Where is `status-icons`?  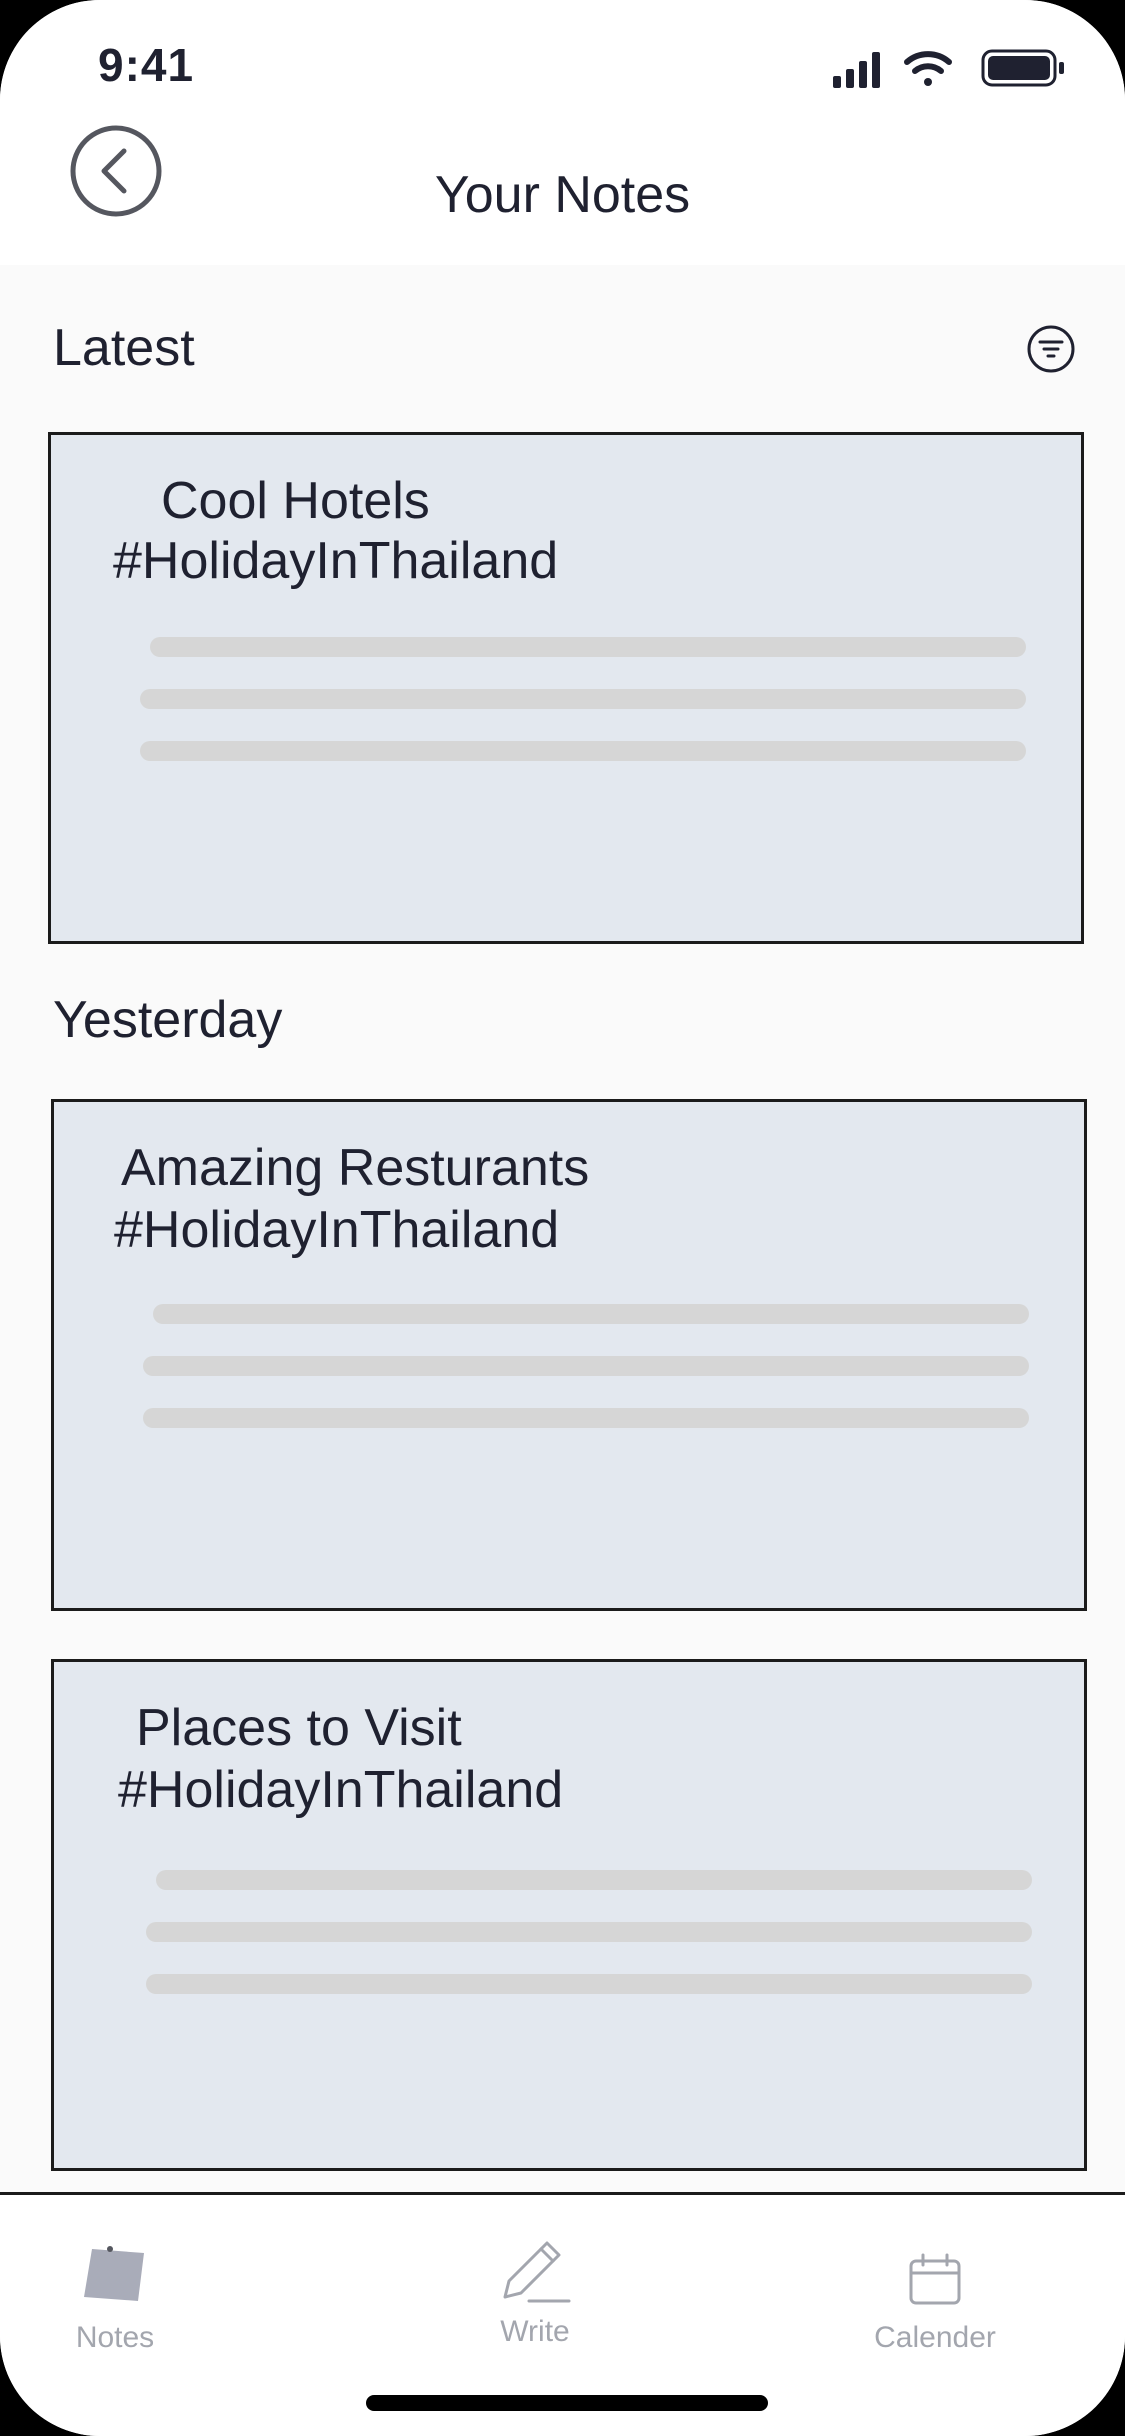
status-icons is located at coordinates (948, 68).